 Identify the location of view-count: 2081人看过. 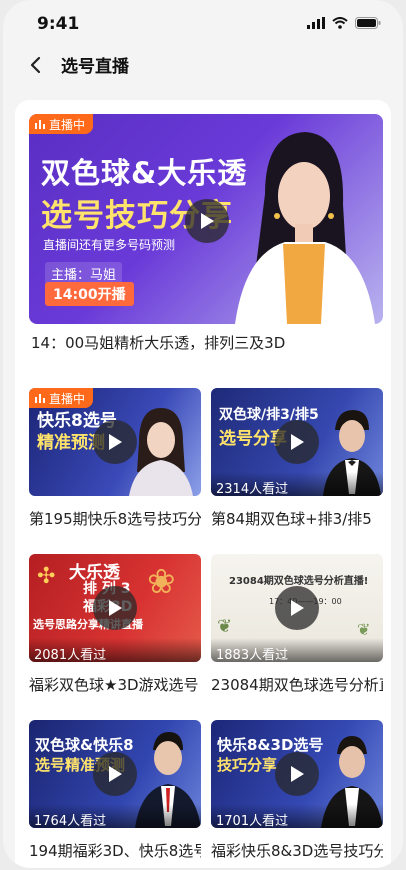
(115, 650).